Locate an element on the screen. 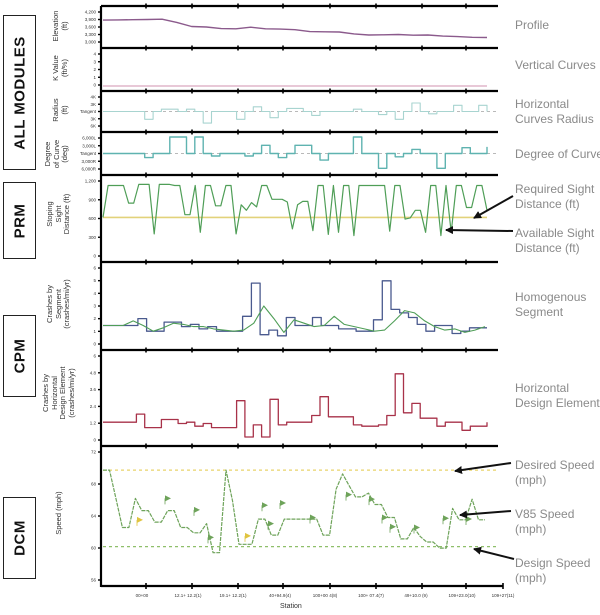 Image resolution: width=600 pixels, height=615 pixels. y-tick-label: 1.2 is located at coordinates (93, 423).